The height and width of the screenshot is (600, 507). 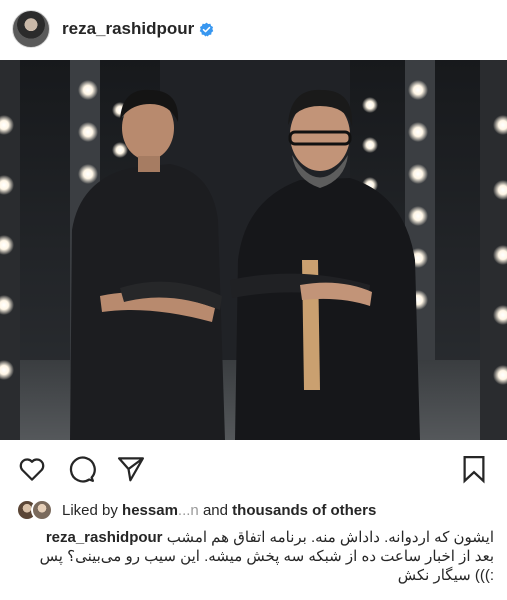 I want to click on post-username: reza_rashidpour, so click(x=128, y=29).